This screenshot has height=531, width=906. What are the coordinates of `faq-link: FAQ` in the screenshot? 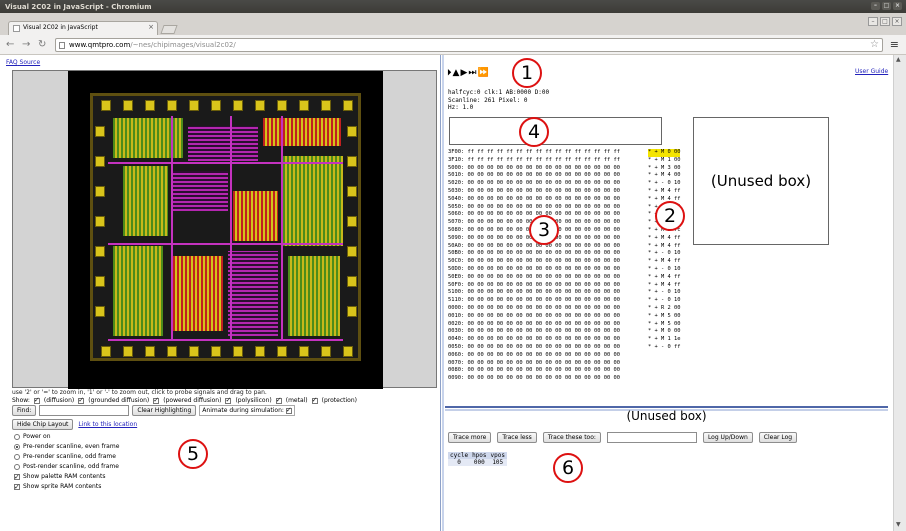 It's located at (12, 62).